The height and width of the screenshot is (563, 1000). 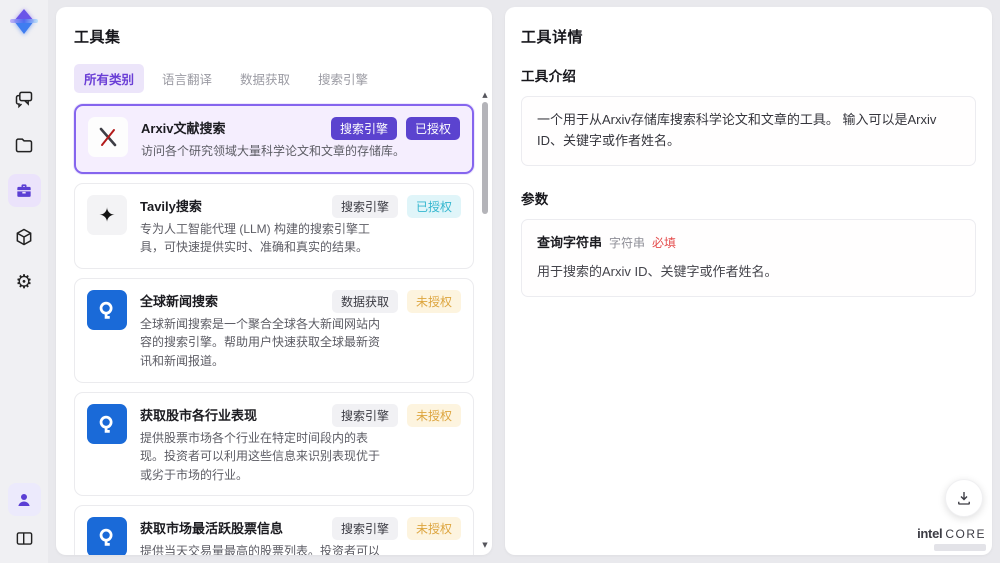 What do you see at coordinates (964, 498) in the screenshot?
I see `download-button` at bounding box center [964, 498].